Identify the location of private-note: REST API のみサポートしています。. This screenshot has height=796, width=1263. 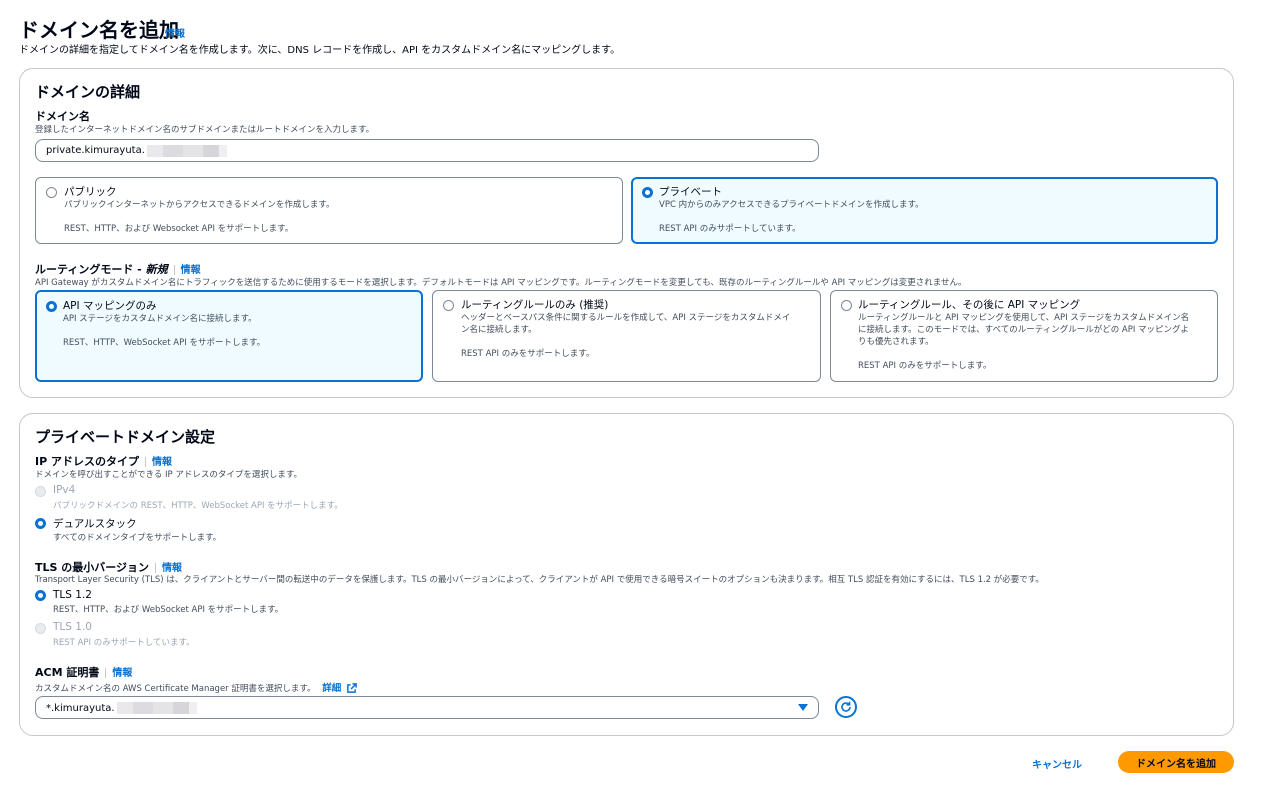
(730, 229).